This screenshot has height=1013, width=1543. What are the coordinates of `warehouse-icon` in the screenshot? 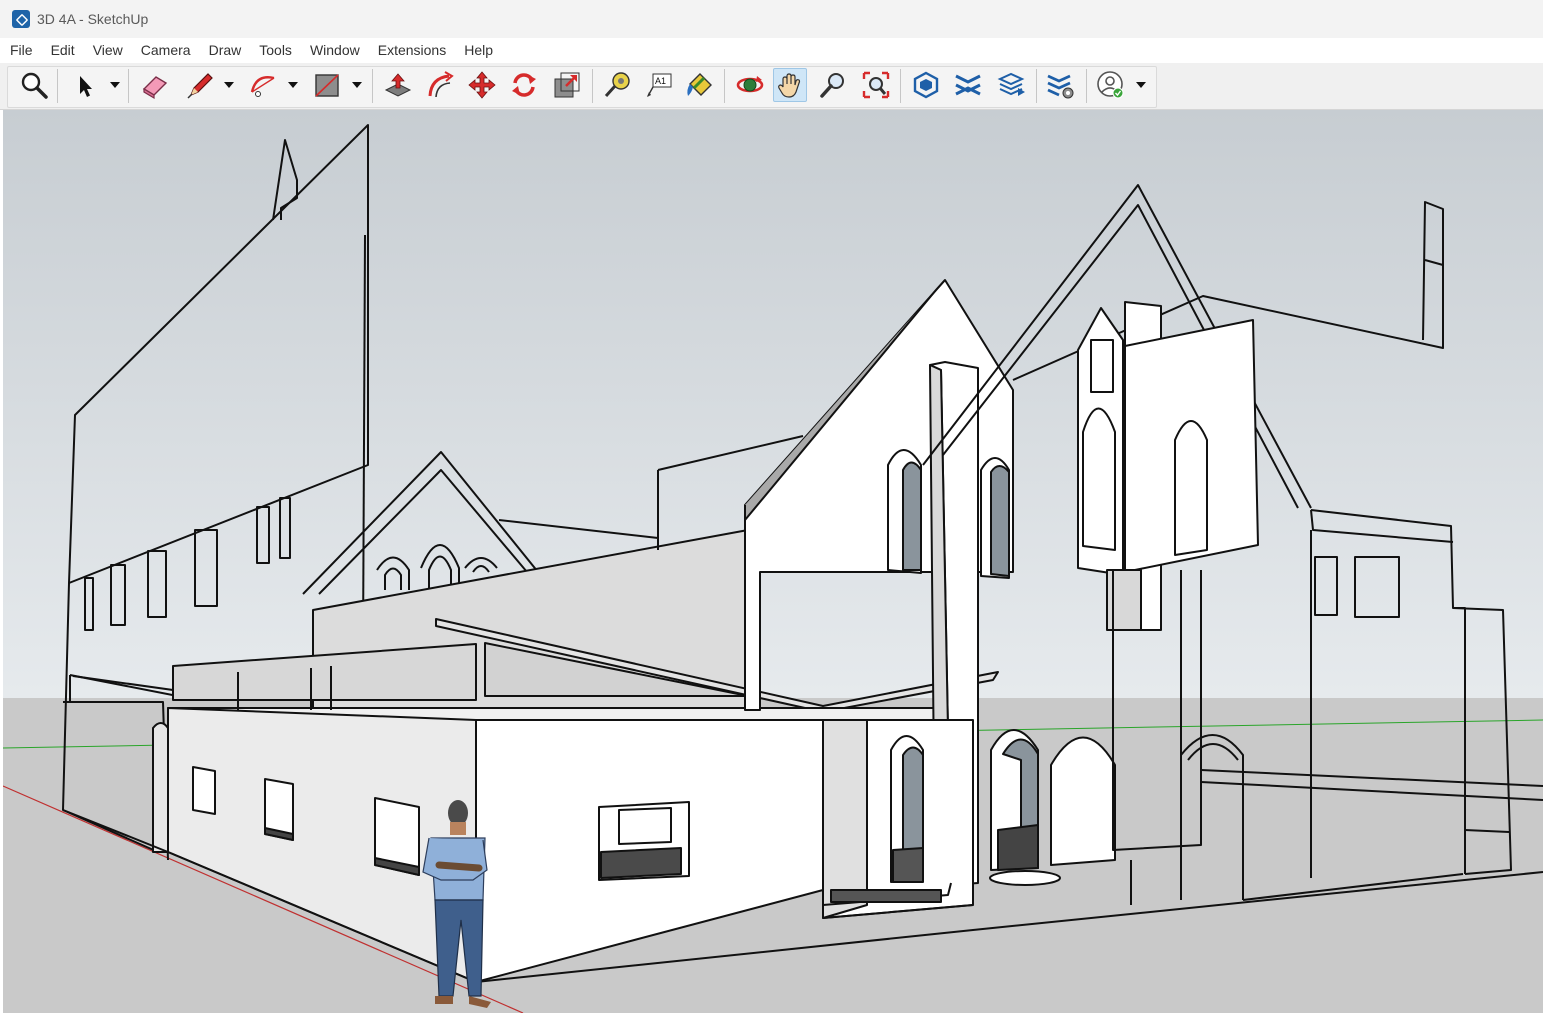 It's located at (926, 85).